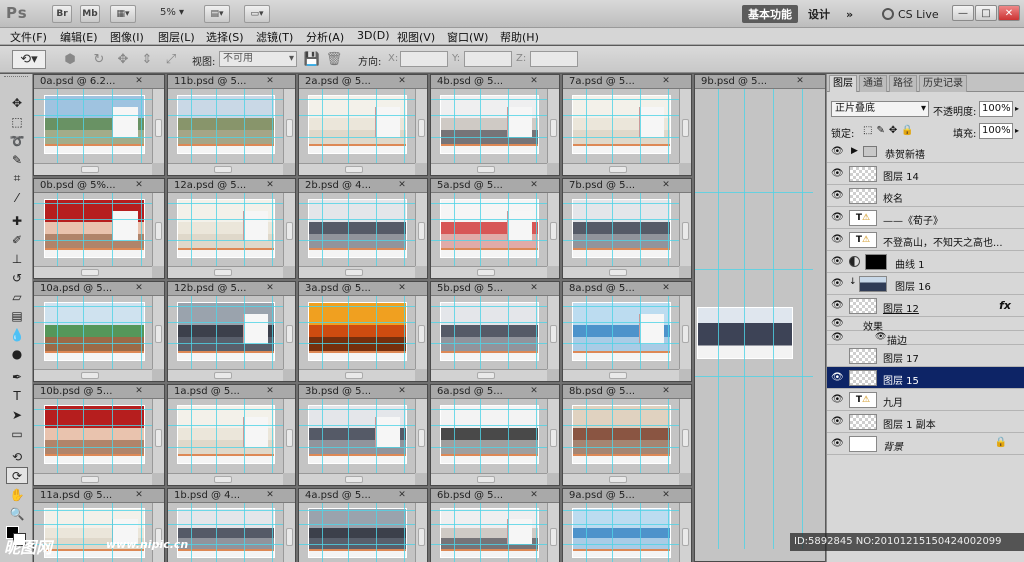 The height and width of the screenshot is (562, 1024). I want to click on layer-row: 👁 图层 14, so click(925, 174).